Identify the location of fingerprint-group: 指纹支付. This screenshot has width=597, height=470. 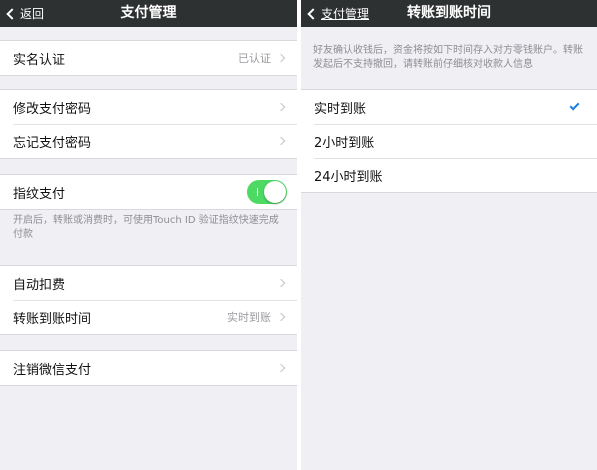
(148, 192).